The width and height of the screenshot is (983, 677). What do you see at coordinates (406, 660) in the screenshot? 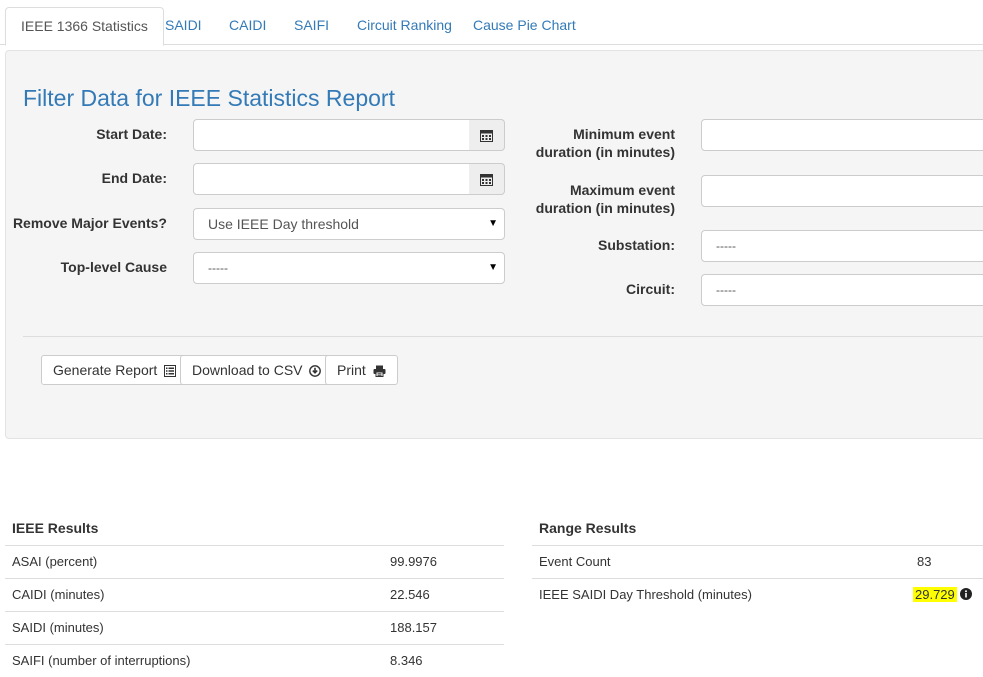
I see `ieee-result-value: 8.346` at bounding box center [406, 660].